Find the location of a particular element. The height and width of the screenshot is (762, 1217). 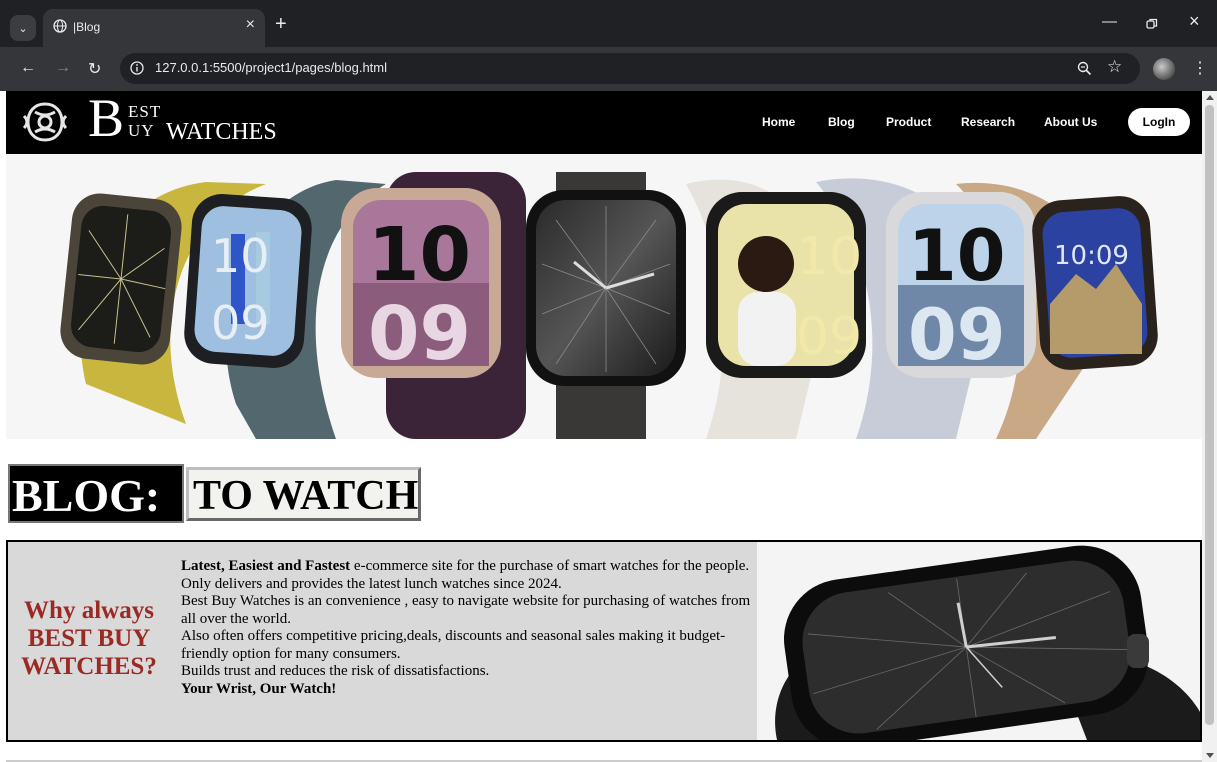

restore-icon is located at coordinates (1152, 24).